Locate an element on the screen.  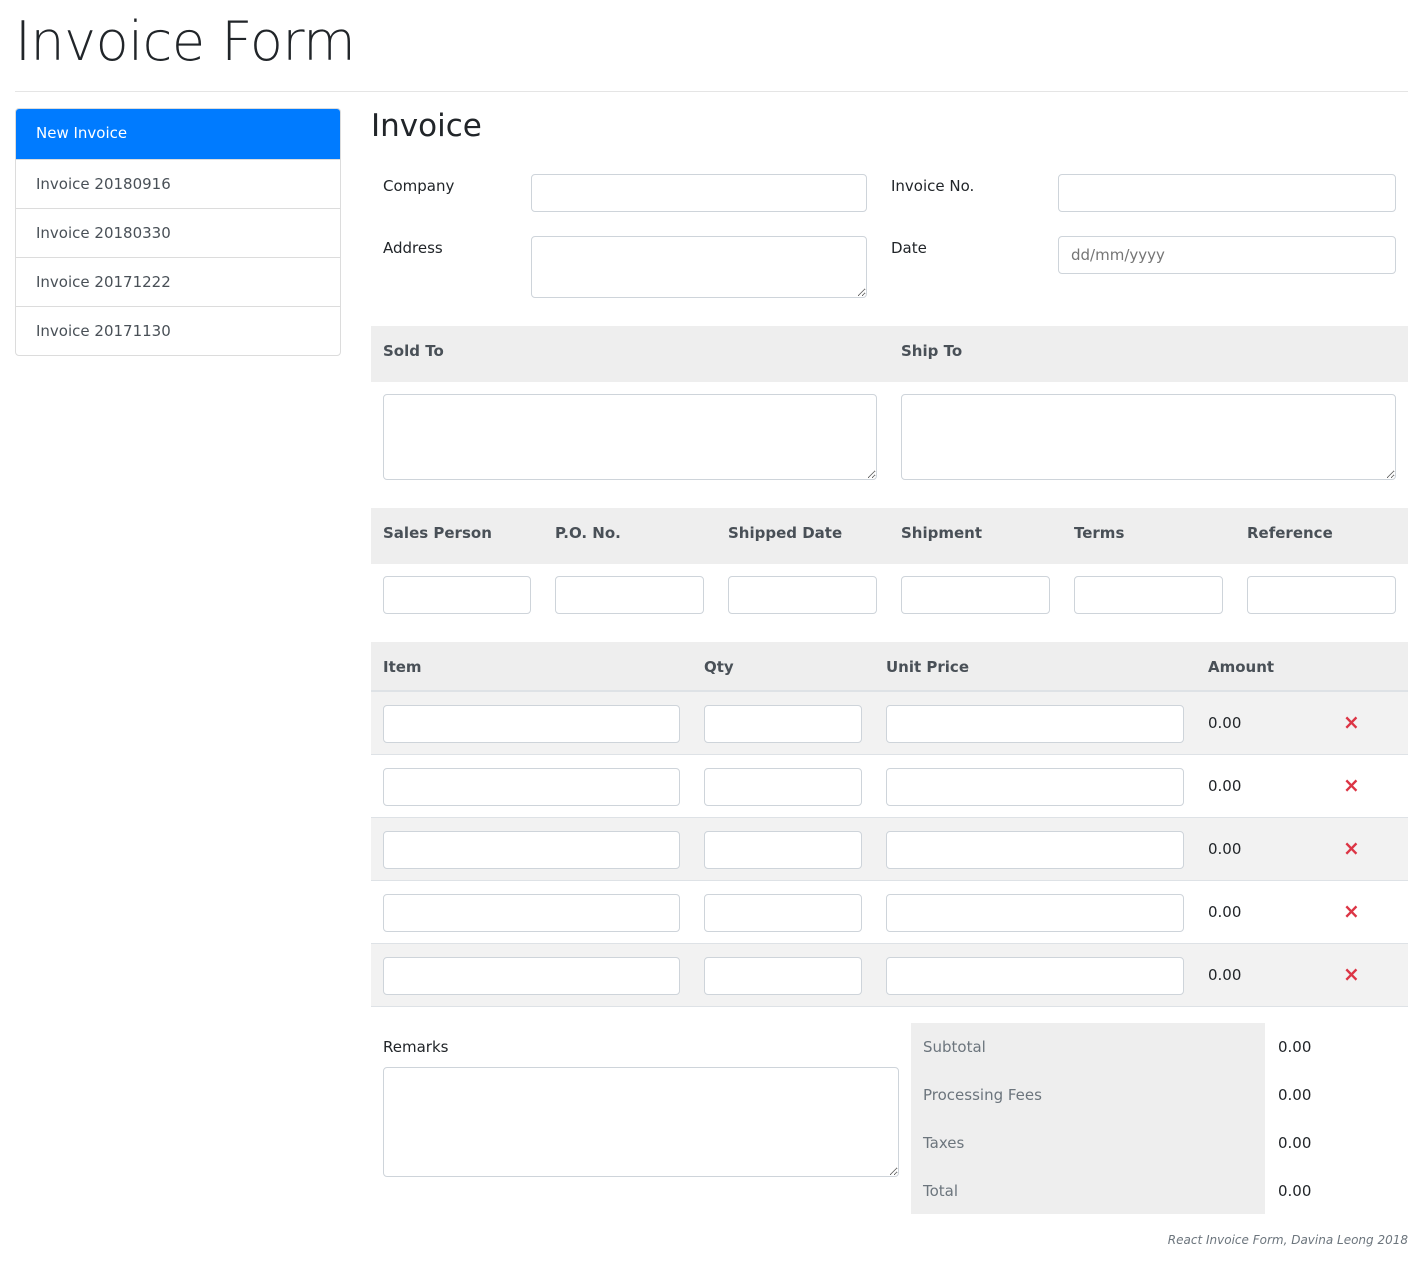
ship-to-label: Ship To is located at coordinates (932, 351).